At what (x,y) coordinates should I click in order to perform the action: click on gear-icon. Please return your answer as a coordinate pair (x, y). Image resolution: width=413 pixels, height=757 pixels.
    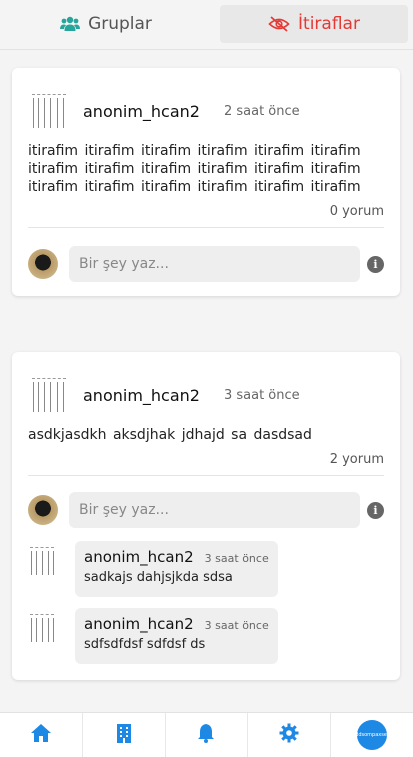
    Looking at the image, I should click on (289, 735).